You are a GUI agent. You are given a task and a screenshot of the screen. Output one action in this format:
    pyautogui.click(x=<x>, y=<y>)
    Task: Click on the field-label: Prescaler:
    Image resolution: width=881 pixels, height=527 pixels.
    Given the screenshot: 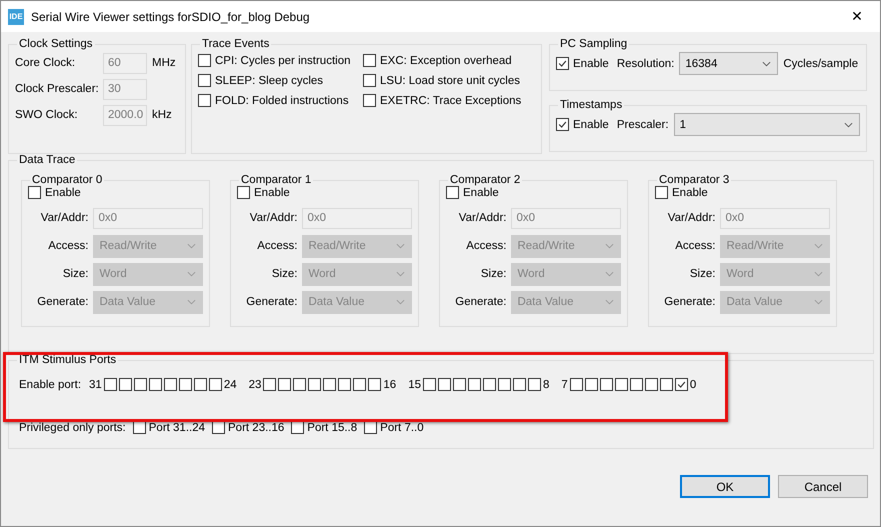 What is the action you would take?
    pyautogui.click(x=642, y=124)
    